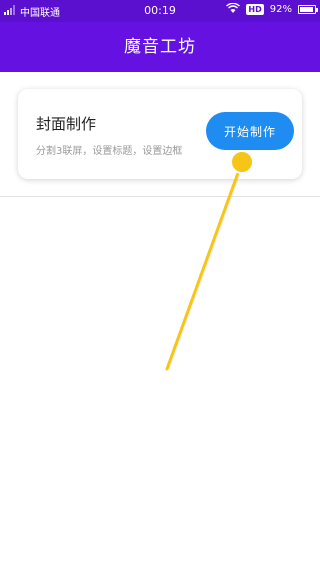 The width and height of the screenshot is (320, 568). I want to click on battery-icon, so click(308, 9).